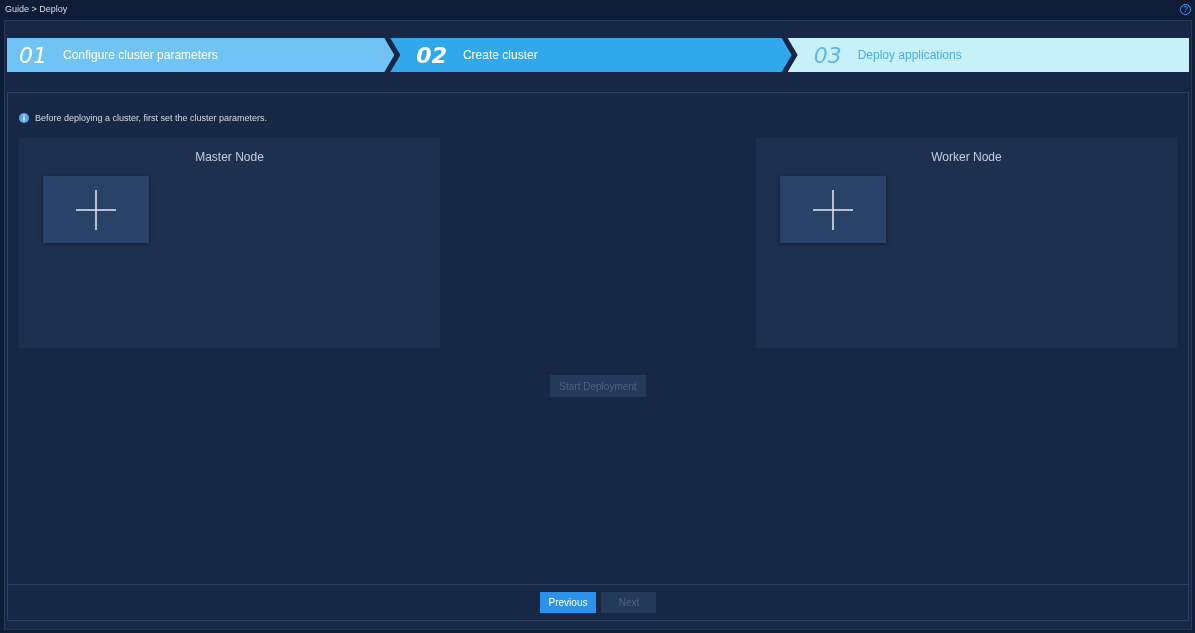  Describe the element at coordinates (988, 55) in the screenshot. I see `wizard-step: 03 Deploy applications` at that location.